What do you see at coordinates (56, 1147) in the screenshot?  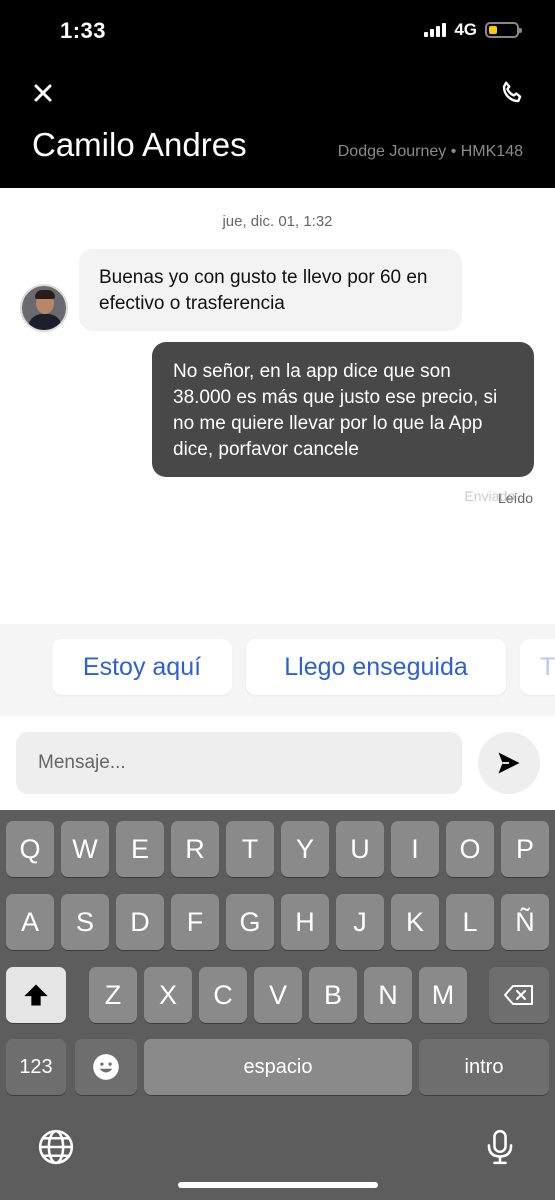 I see `globe-icon` at bounding box center [56, 1147].